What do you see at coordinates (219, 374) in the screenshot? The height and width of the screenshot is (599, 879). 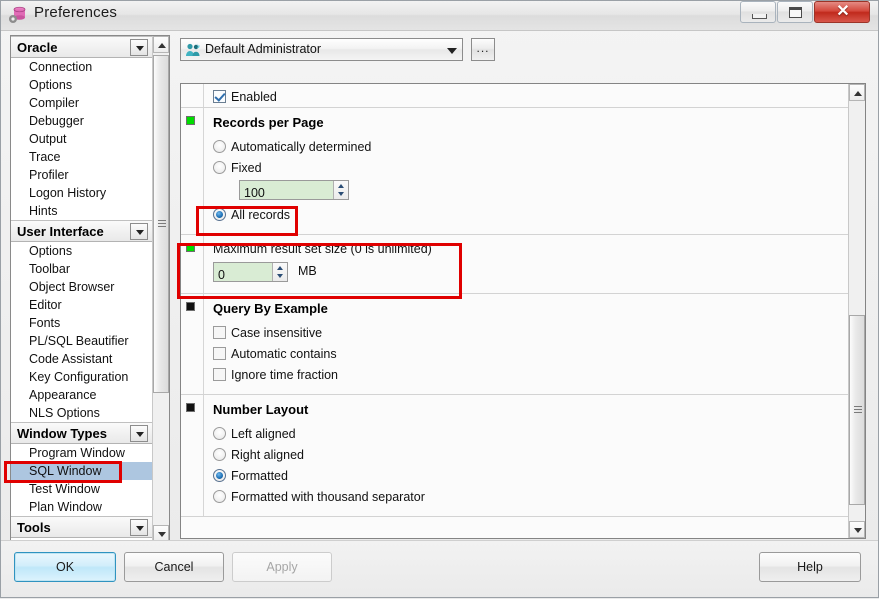 I see `checkbox-ignore-time-fraction` at bounding box center [219, 374].